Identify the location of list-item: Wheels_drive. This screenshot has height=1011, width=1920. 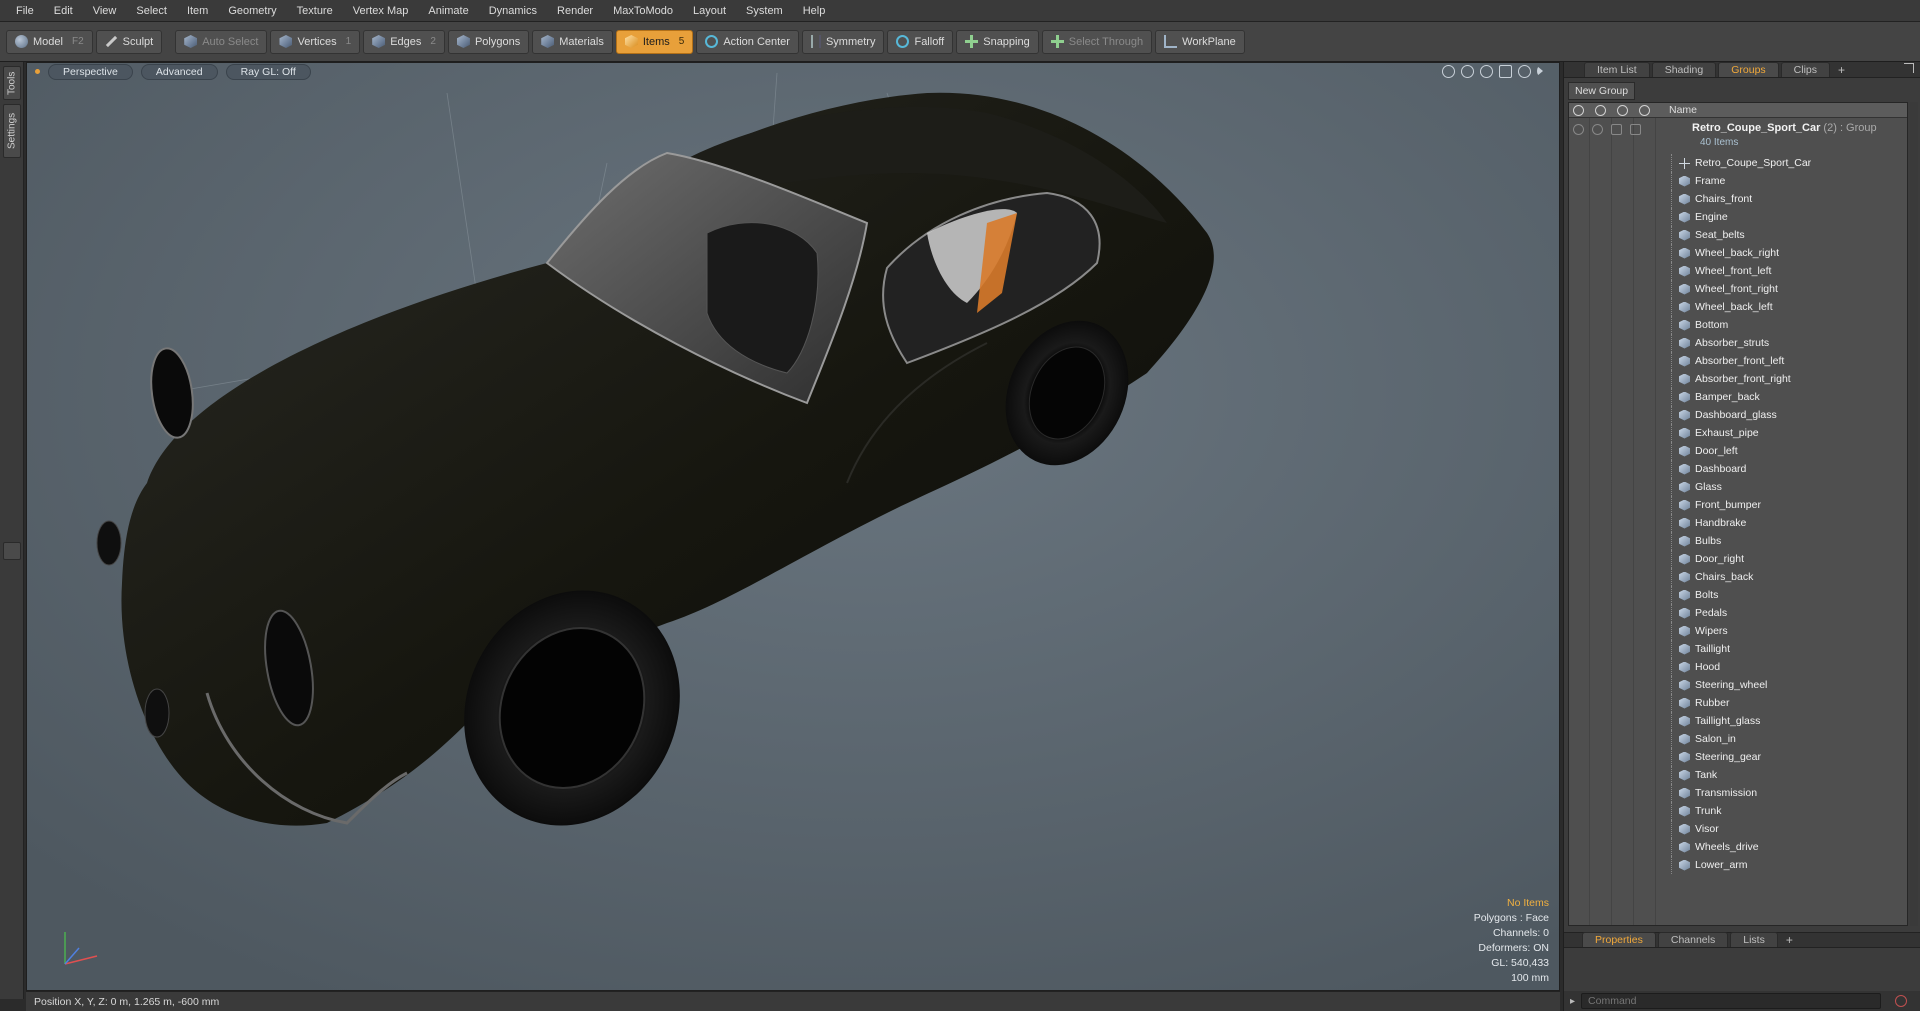
(1738, 847).